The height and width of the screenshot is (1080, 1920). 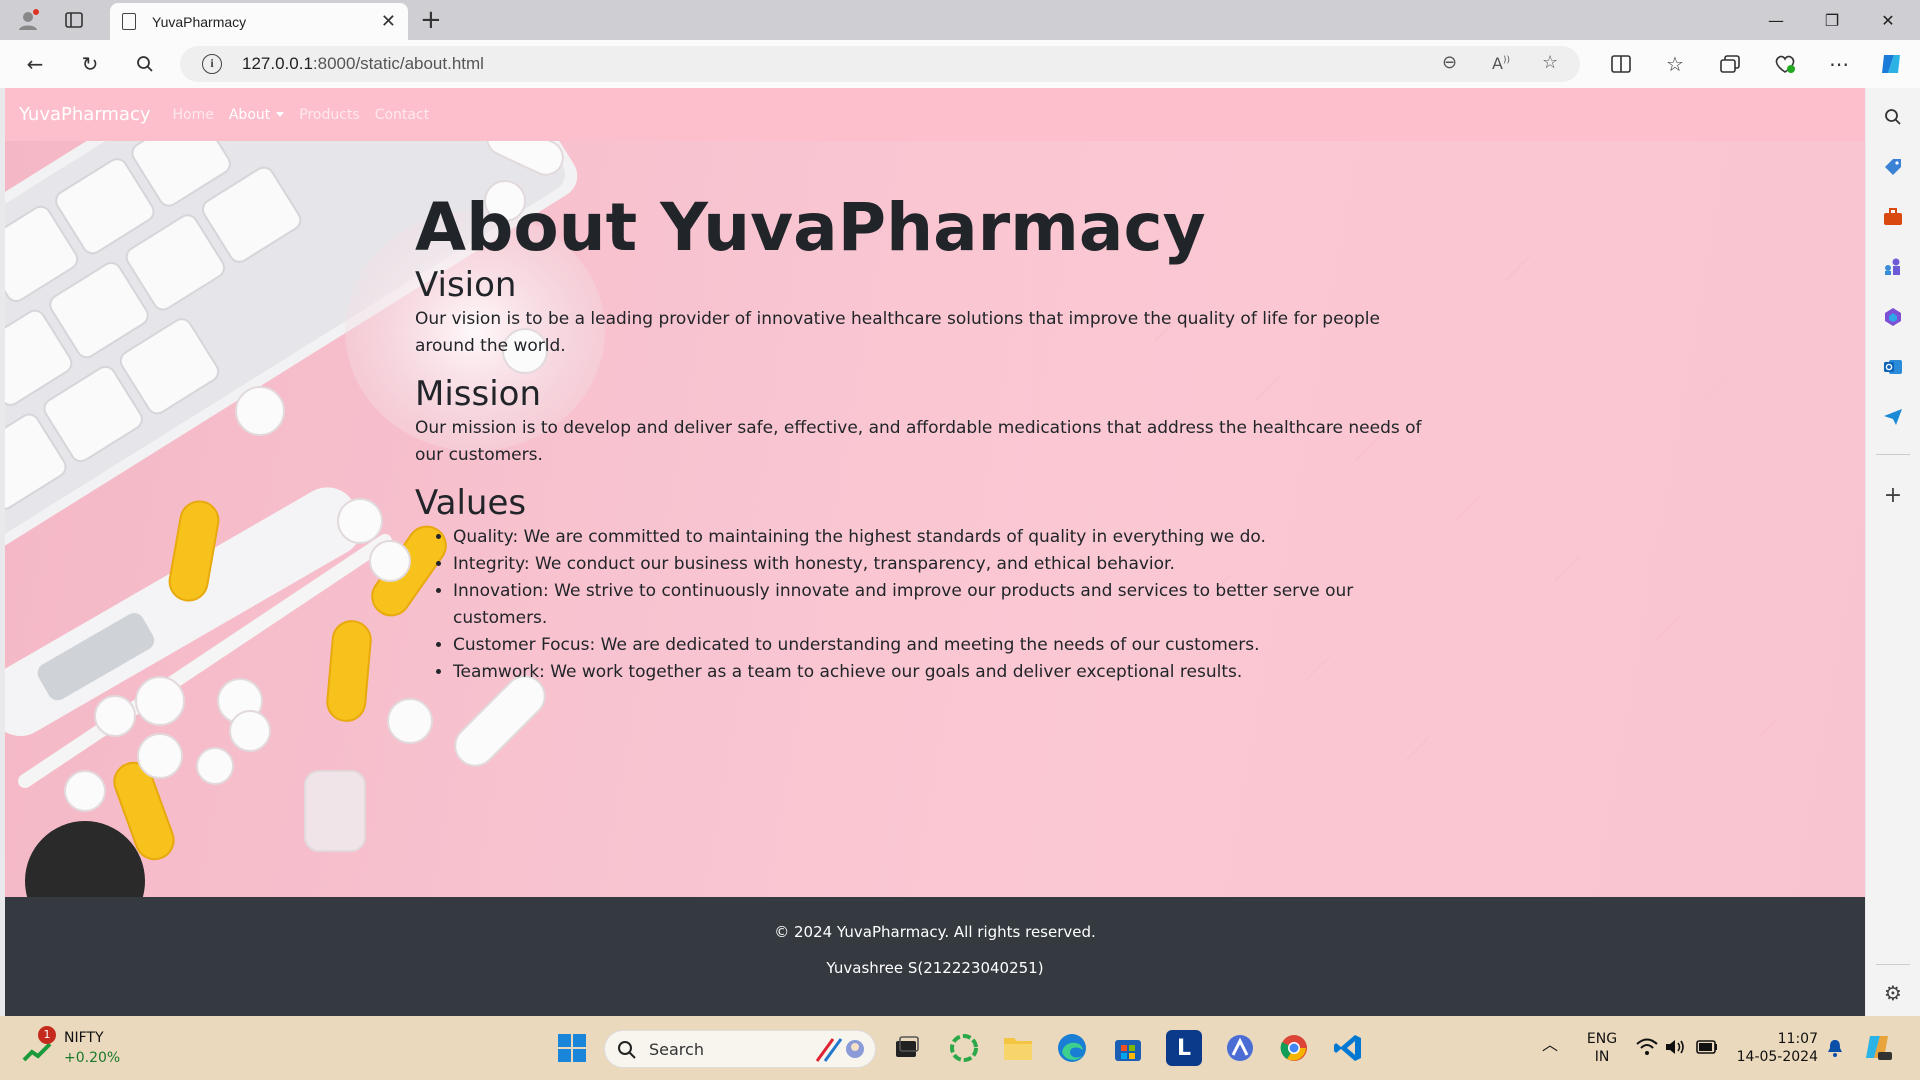 What do you see at coordinates (906, 1048) in the screenshot?
I see `task-view-icon` at bounding box center [906, 1048].